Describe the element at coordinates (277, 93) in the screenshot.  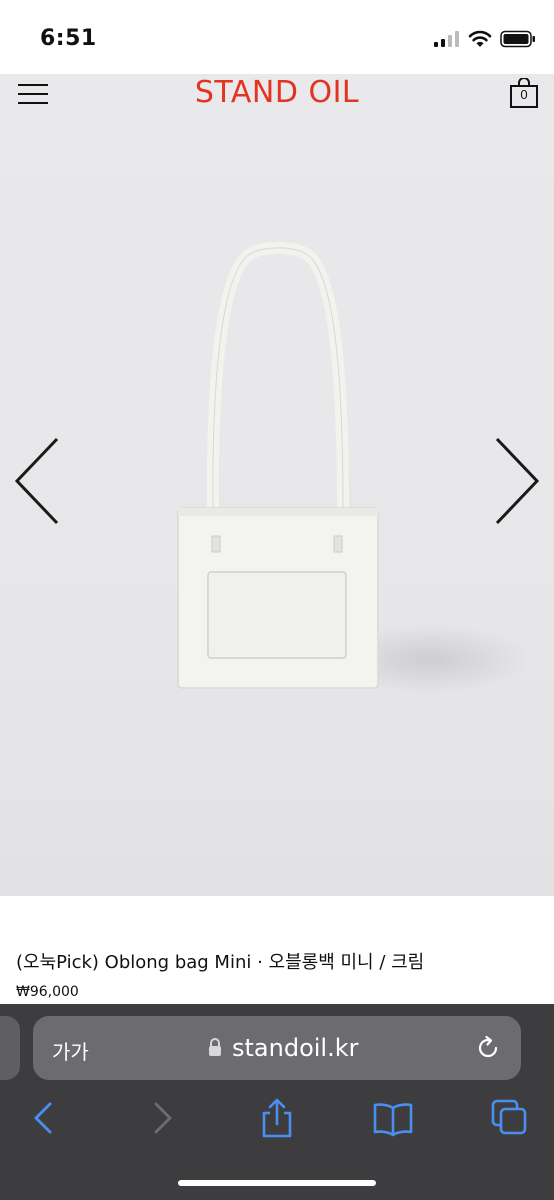
I see `site-logo: STAND OIL` at that location.